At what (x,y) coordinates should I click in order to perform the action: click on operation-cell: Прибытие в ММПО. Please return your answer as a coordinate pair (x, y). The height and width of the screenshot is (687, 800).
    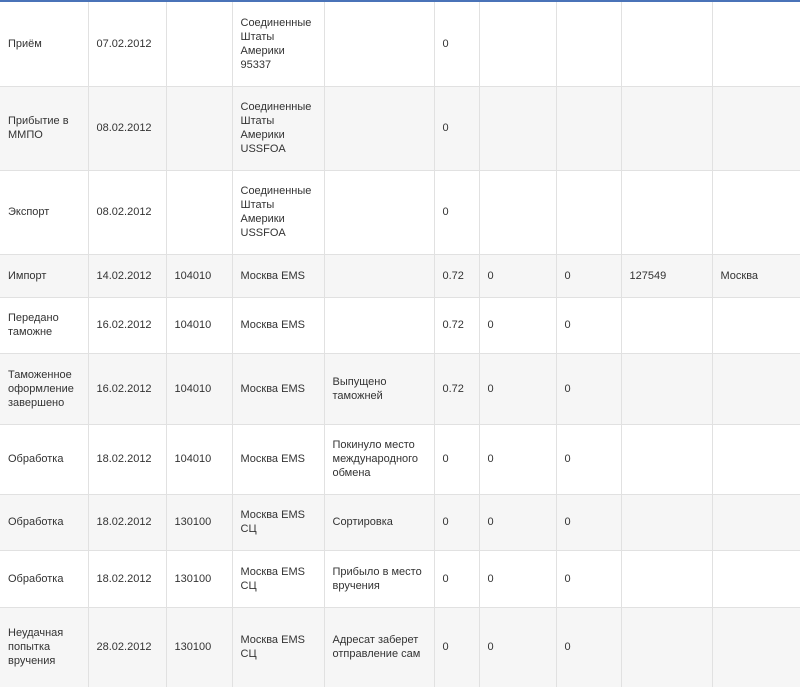
    Looking at the image, I should click on (44, 128).